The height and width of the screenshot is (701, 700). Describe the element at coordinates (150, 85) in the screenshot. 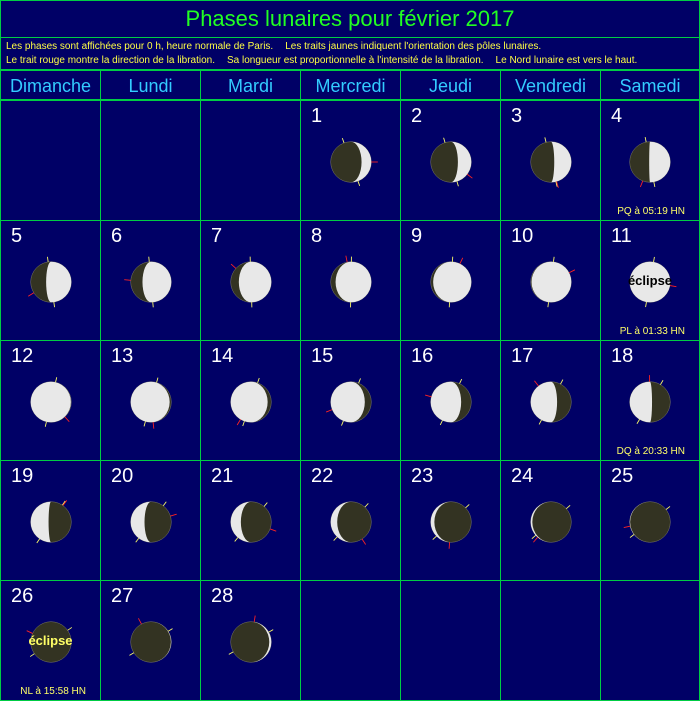

I see `day-header-1: Lundi` at that location.